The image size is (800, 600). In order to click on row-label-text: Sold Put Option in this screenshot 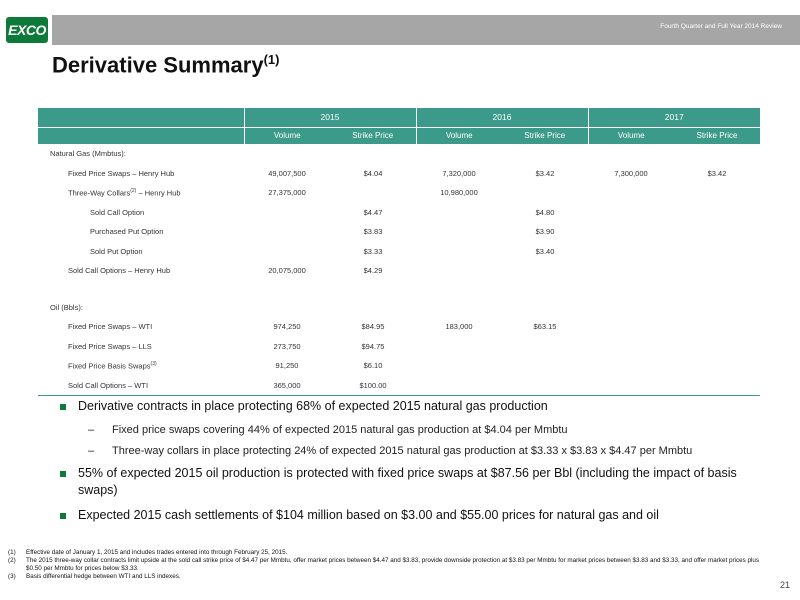, I will do `click(116, 251)`.